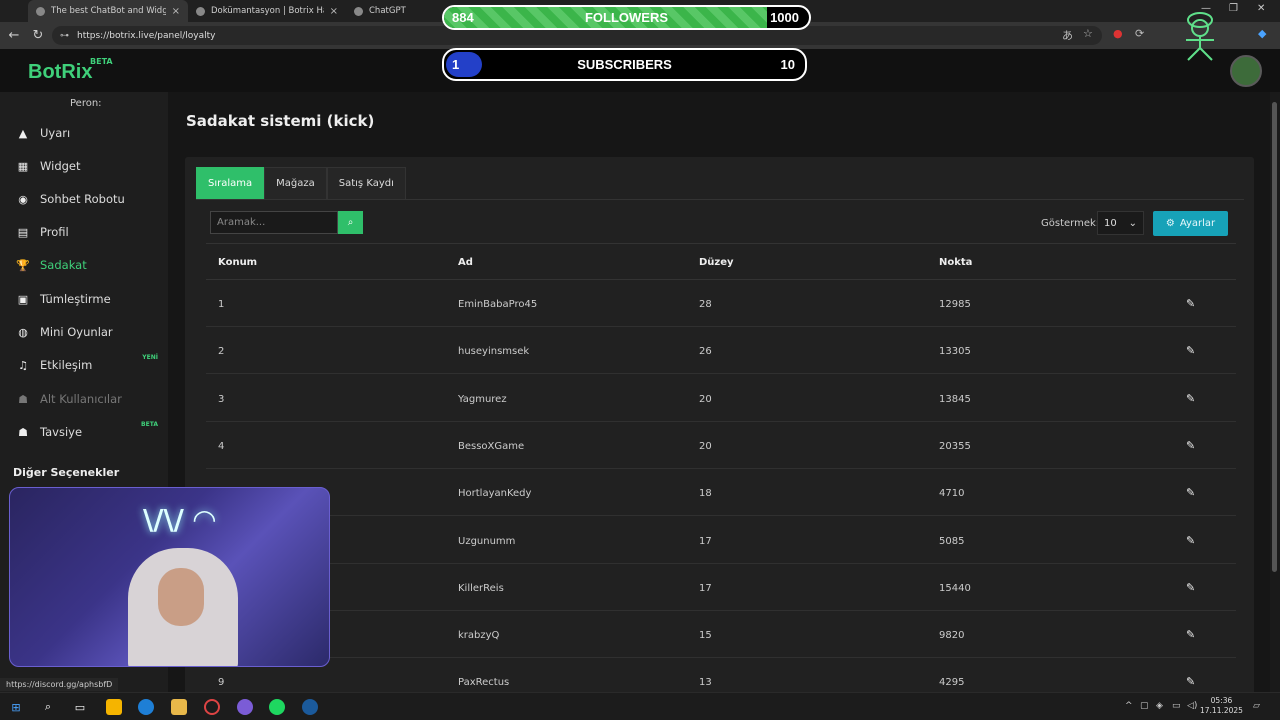 This screenshot has width=1280, height=720. What do you see at coordinates (1190, 223) in the screenshot?
I see `settings-button: ⚙ Ayarlar` at bounding box center [1190, 223].